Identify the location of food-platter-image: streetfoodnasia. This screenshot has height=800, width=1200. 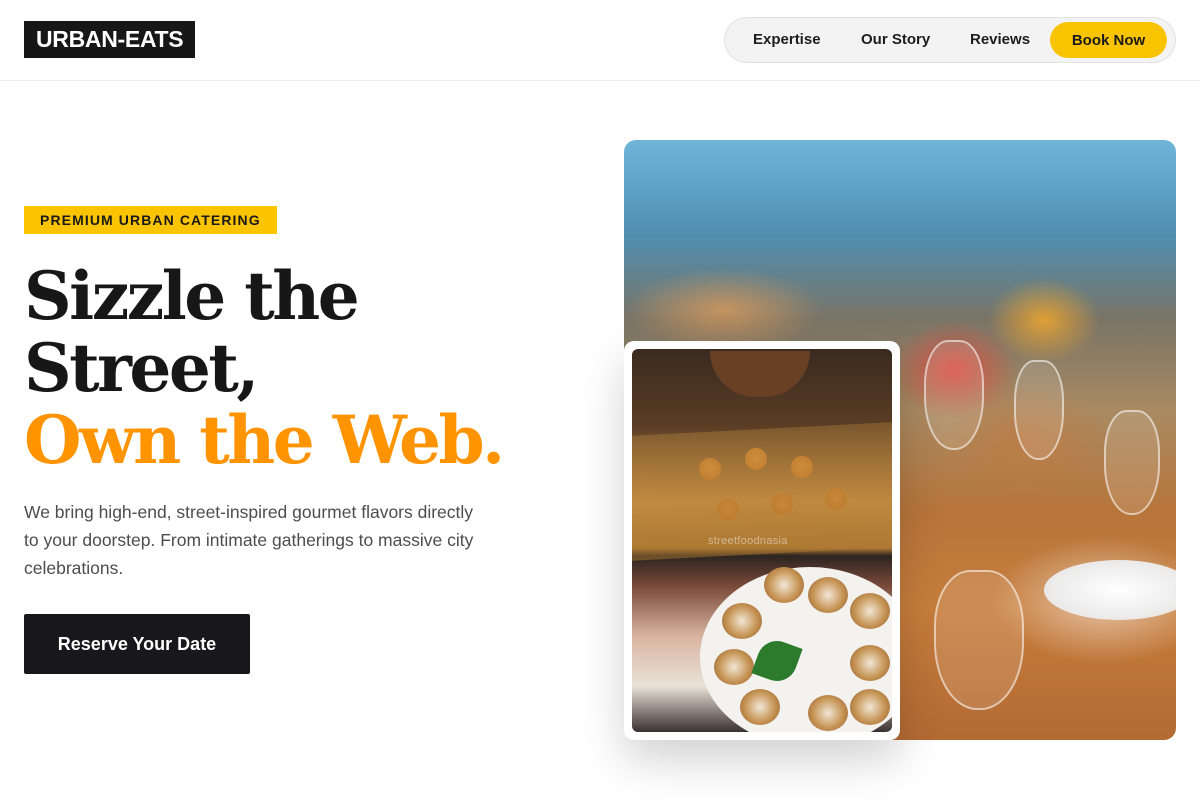
(762, 540).